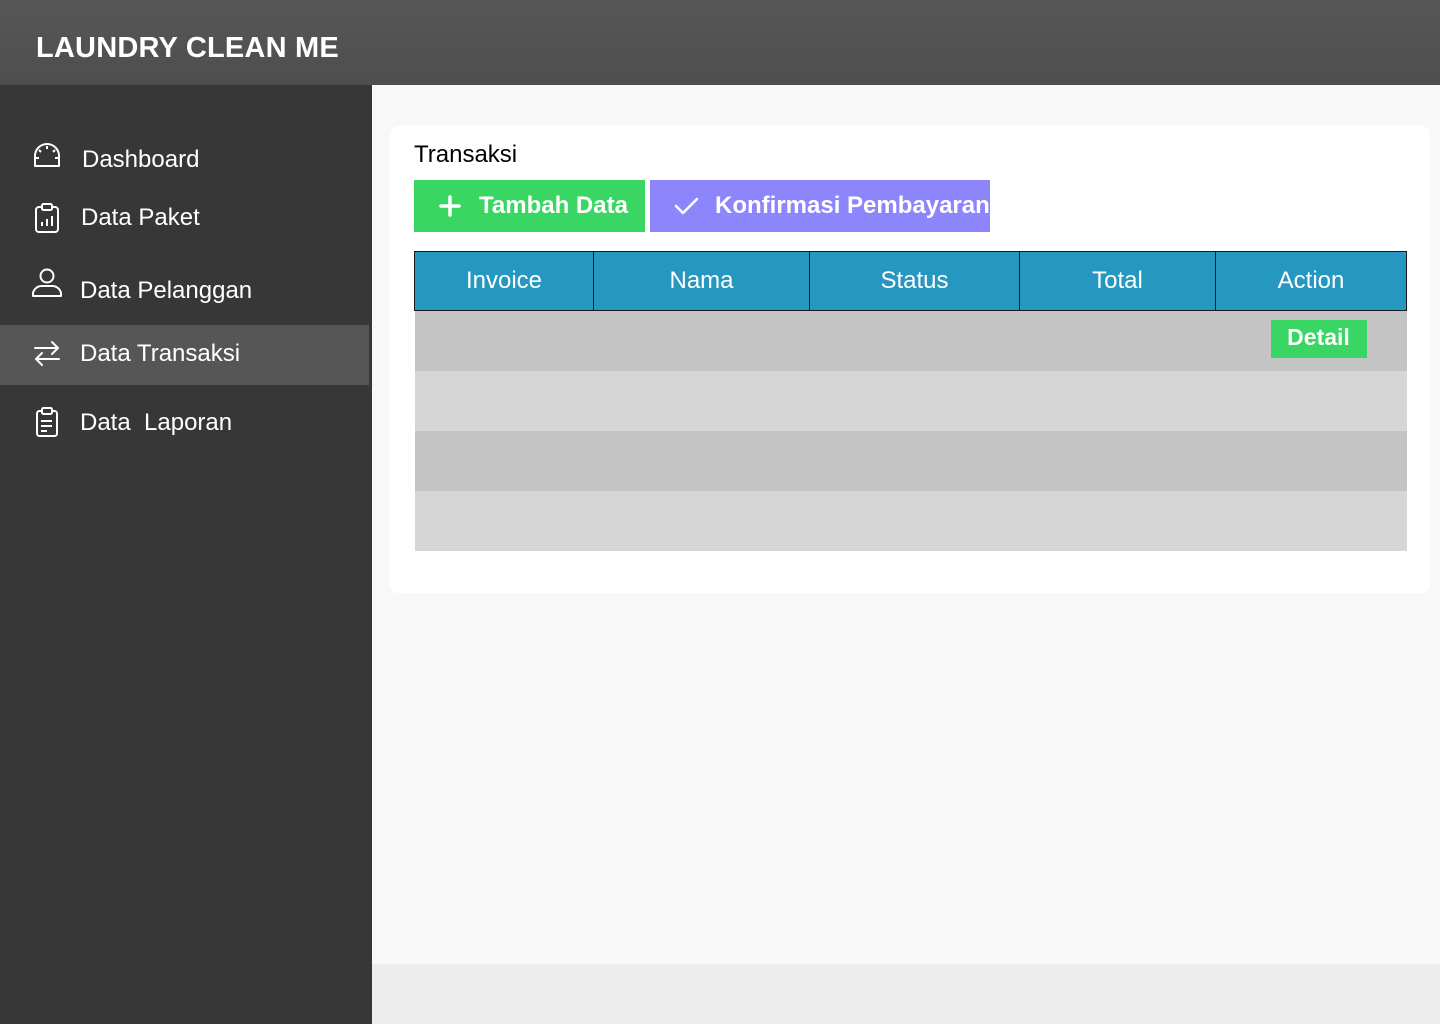 This screenshot has width=1440, height=1024. Describe the element at coordinates (156, 422) in the screenshot. I see `sidebar-item-label: Data Laporan` at that location.